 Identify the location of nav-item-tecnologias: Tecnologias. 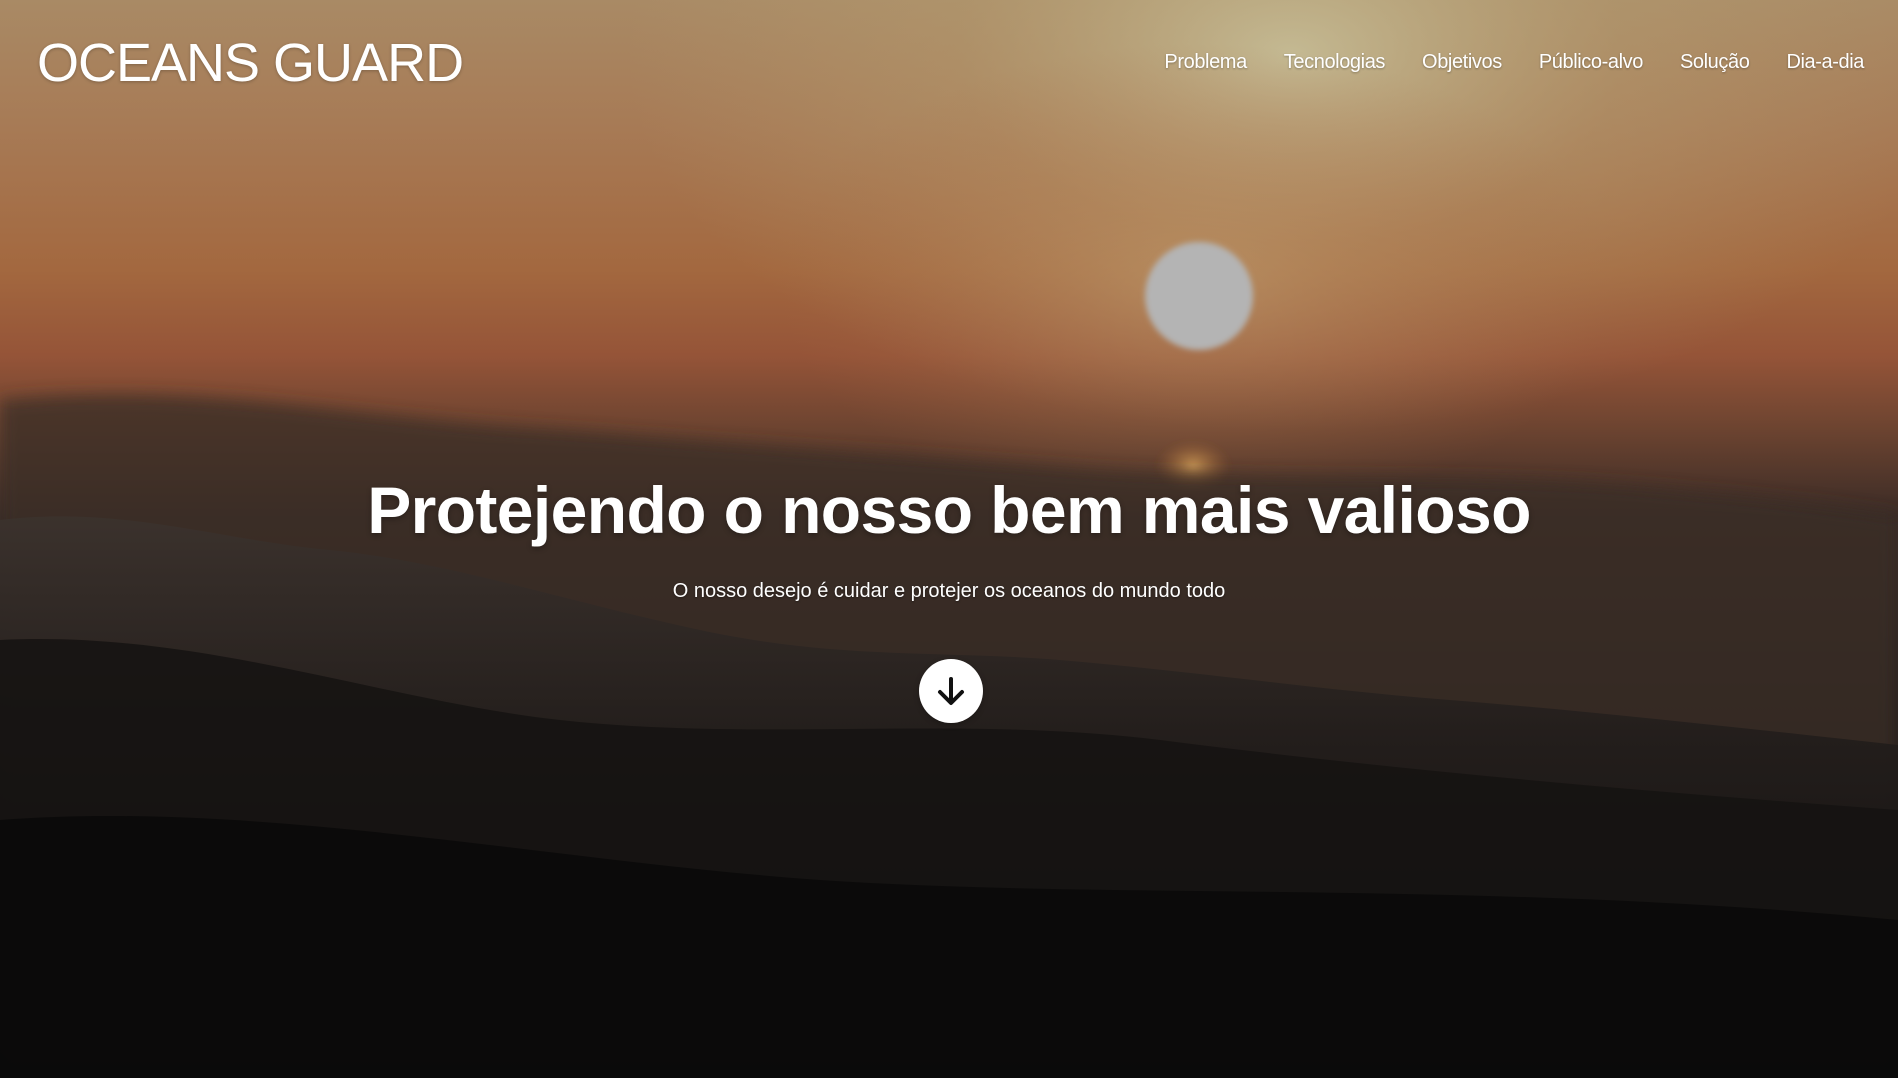
(1335, 62).